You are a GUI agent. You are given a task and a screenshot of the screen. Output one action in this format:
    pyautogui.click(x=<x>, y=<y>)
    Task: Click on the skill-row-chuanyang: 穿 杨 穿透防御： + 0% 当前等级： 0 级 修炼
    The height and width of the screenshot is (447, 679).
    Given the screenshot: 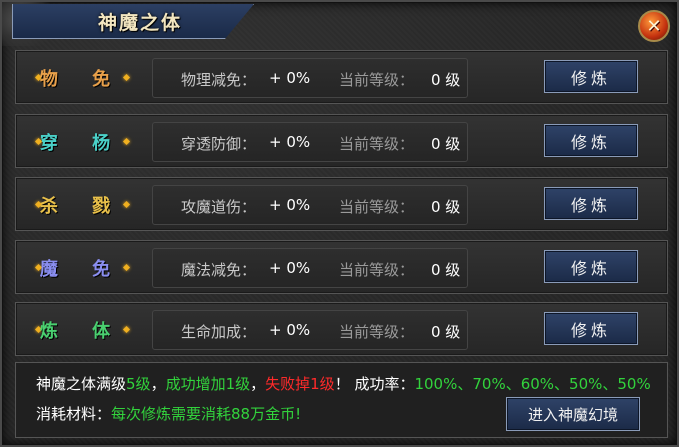 What is the action you would take?
    pyautogui.click(x=341, y=141)
    